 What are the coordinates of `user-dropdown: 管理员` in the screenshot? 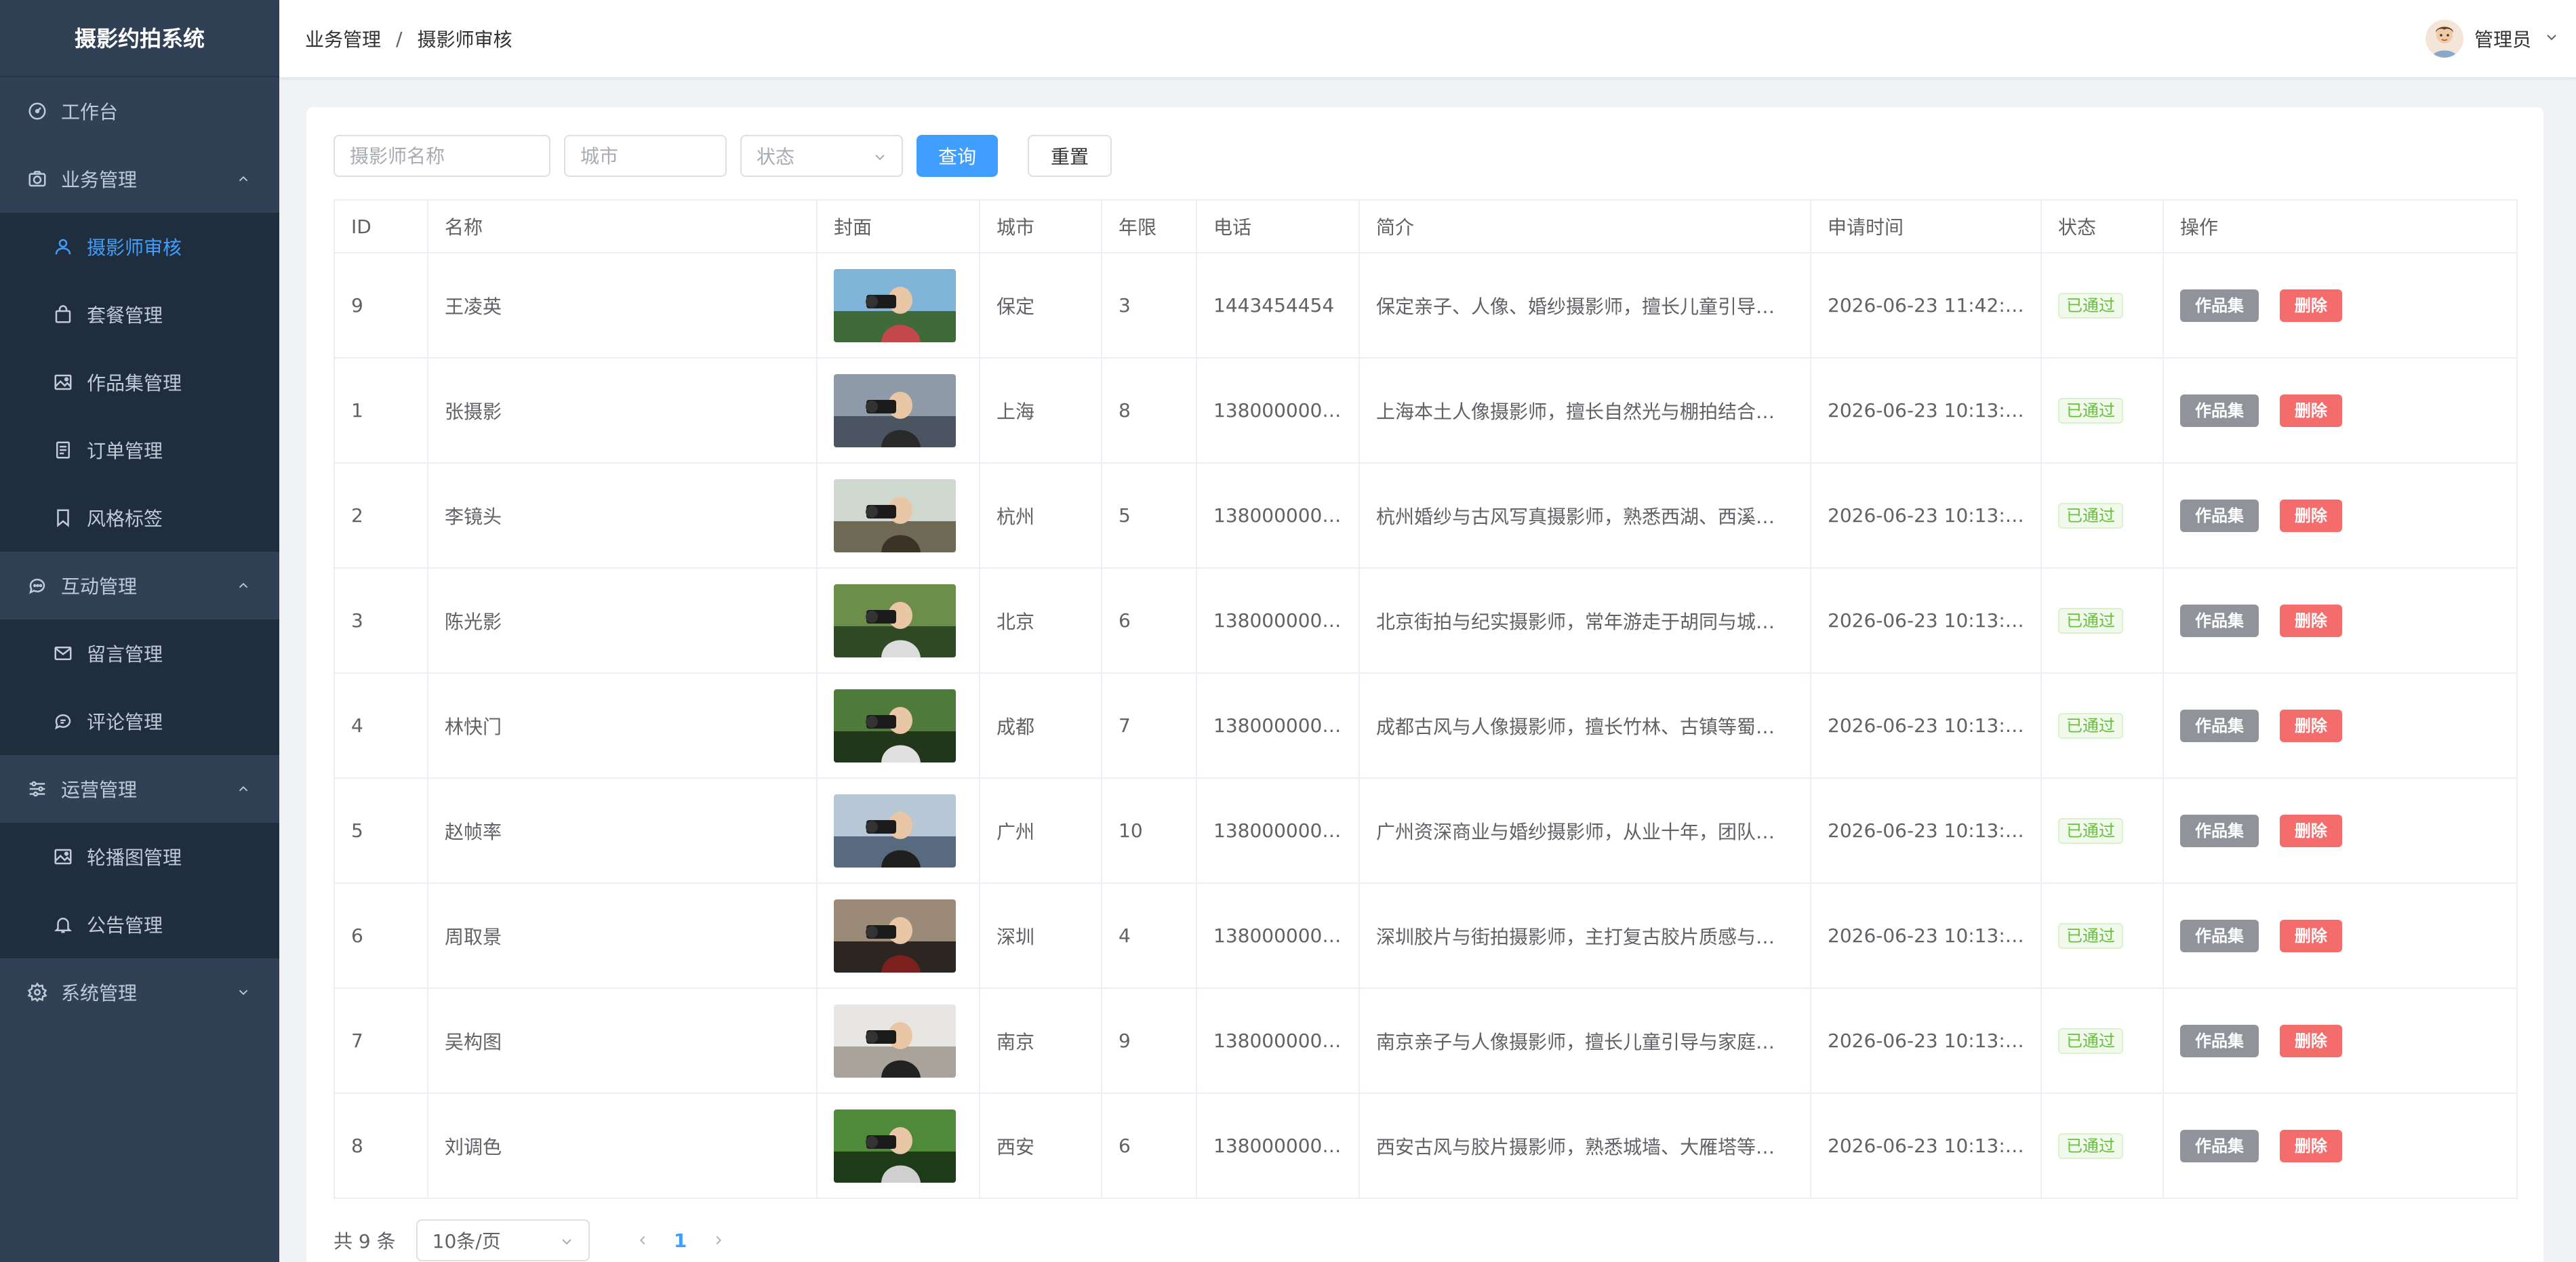 It's located at (2492, 38).